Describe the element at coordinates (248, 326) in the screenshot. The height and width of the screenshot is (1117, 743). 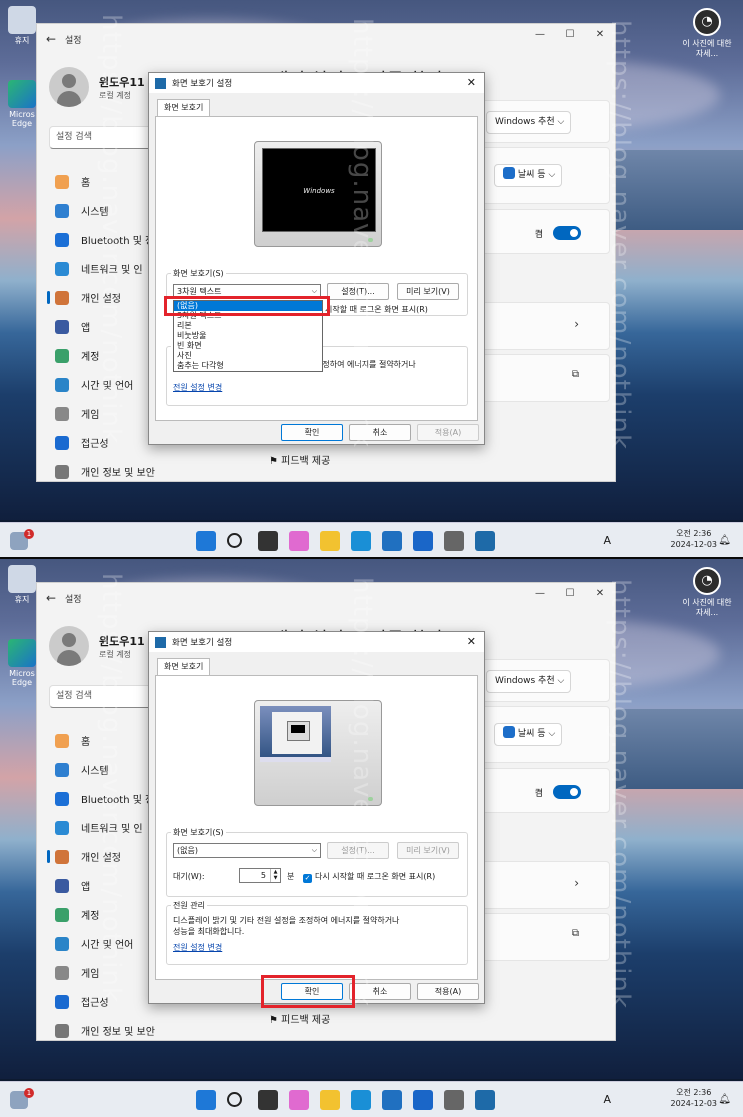
I see `dropdown-option: 리본` at that location.